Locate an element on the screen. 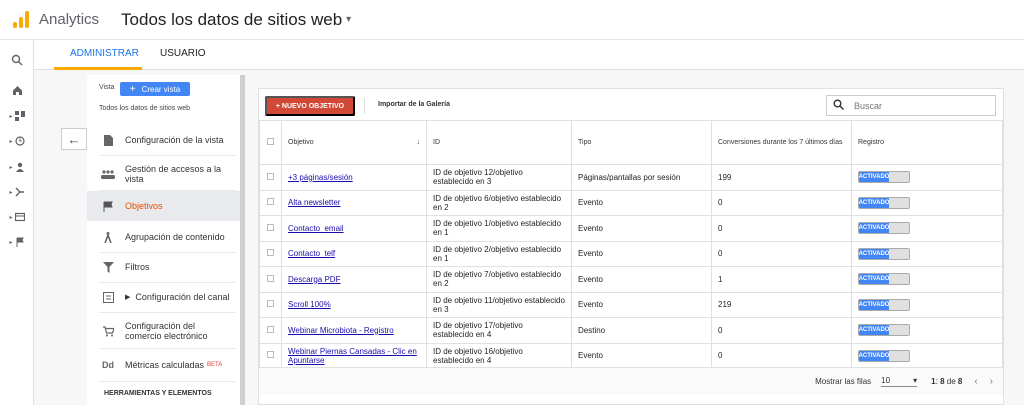 Image resolution: width=1024 pixels, height=405 pixels. nav-item-configuracion-vista: Configuración de la vista is located at coordinates (167, 140).